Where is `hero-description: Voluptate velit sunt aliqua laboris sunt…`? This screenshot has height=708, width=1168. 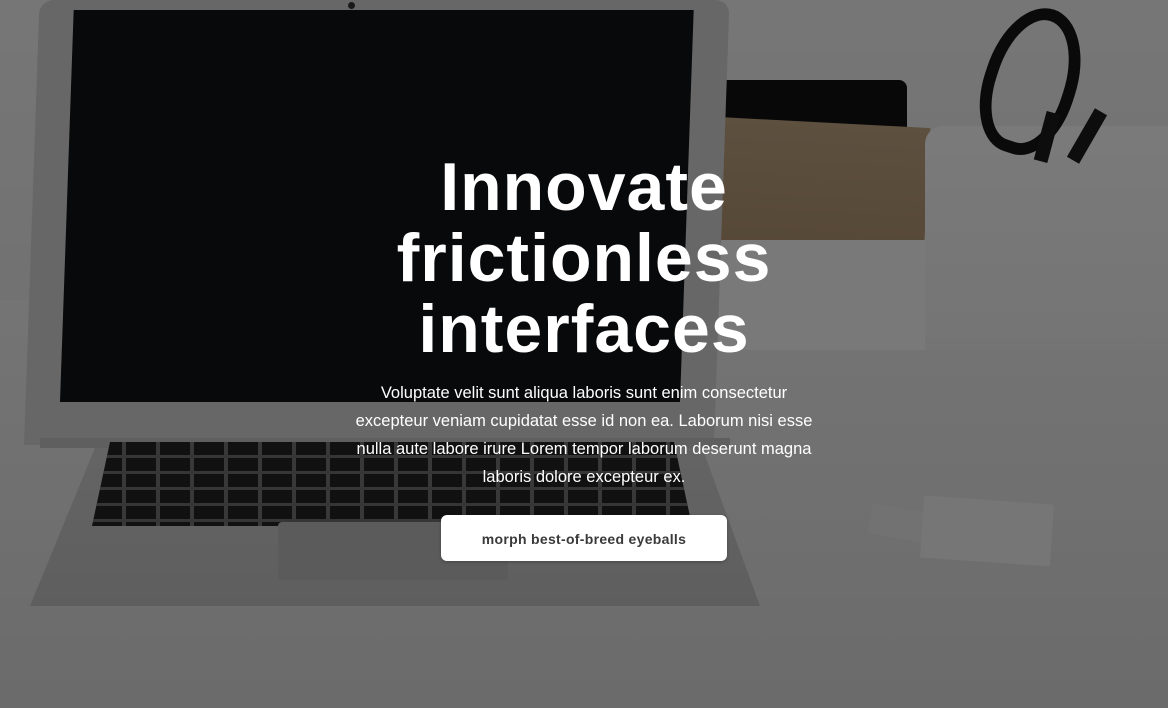
hero-description: Voluptate velit sunt aliqua laboris sunt… is located at coordinates (584, 435).